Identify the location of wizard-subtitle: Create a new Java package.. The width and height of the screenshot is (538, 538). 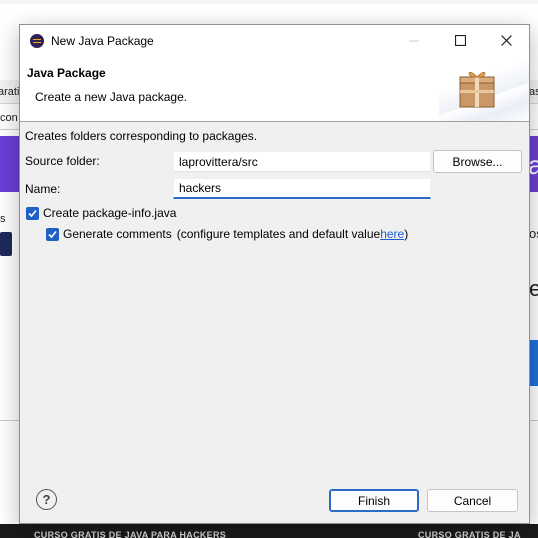
(111, 97).